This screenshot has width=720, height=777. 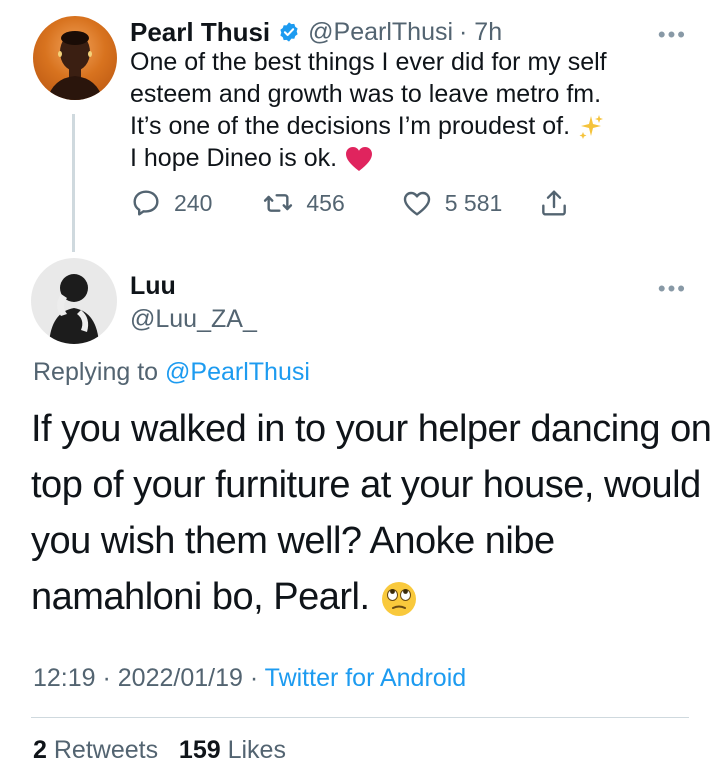 What do you see at coordinates (200, 597) in the screenshot?
I see `reply-text-line-4: namahloni bo, Pearl.` at bounding box center [200, 597].